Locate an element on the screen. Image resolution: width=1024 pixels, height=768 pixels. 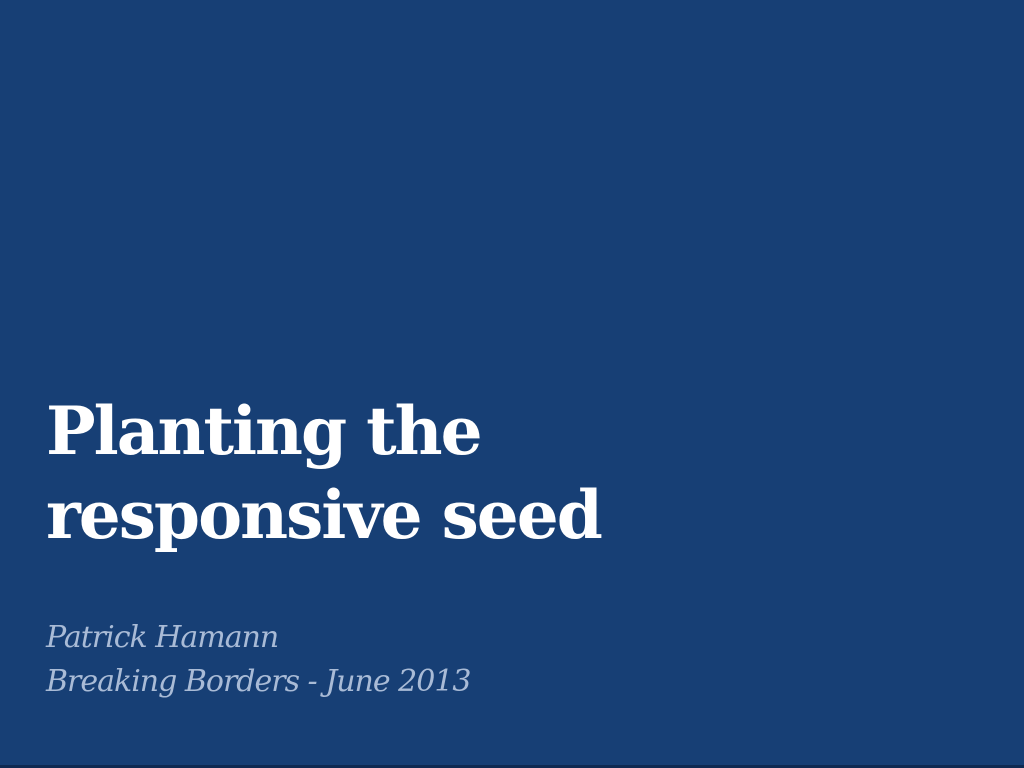
slide-title-line-2: responsive seed is located at coordinates (324, 515).